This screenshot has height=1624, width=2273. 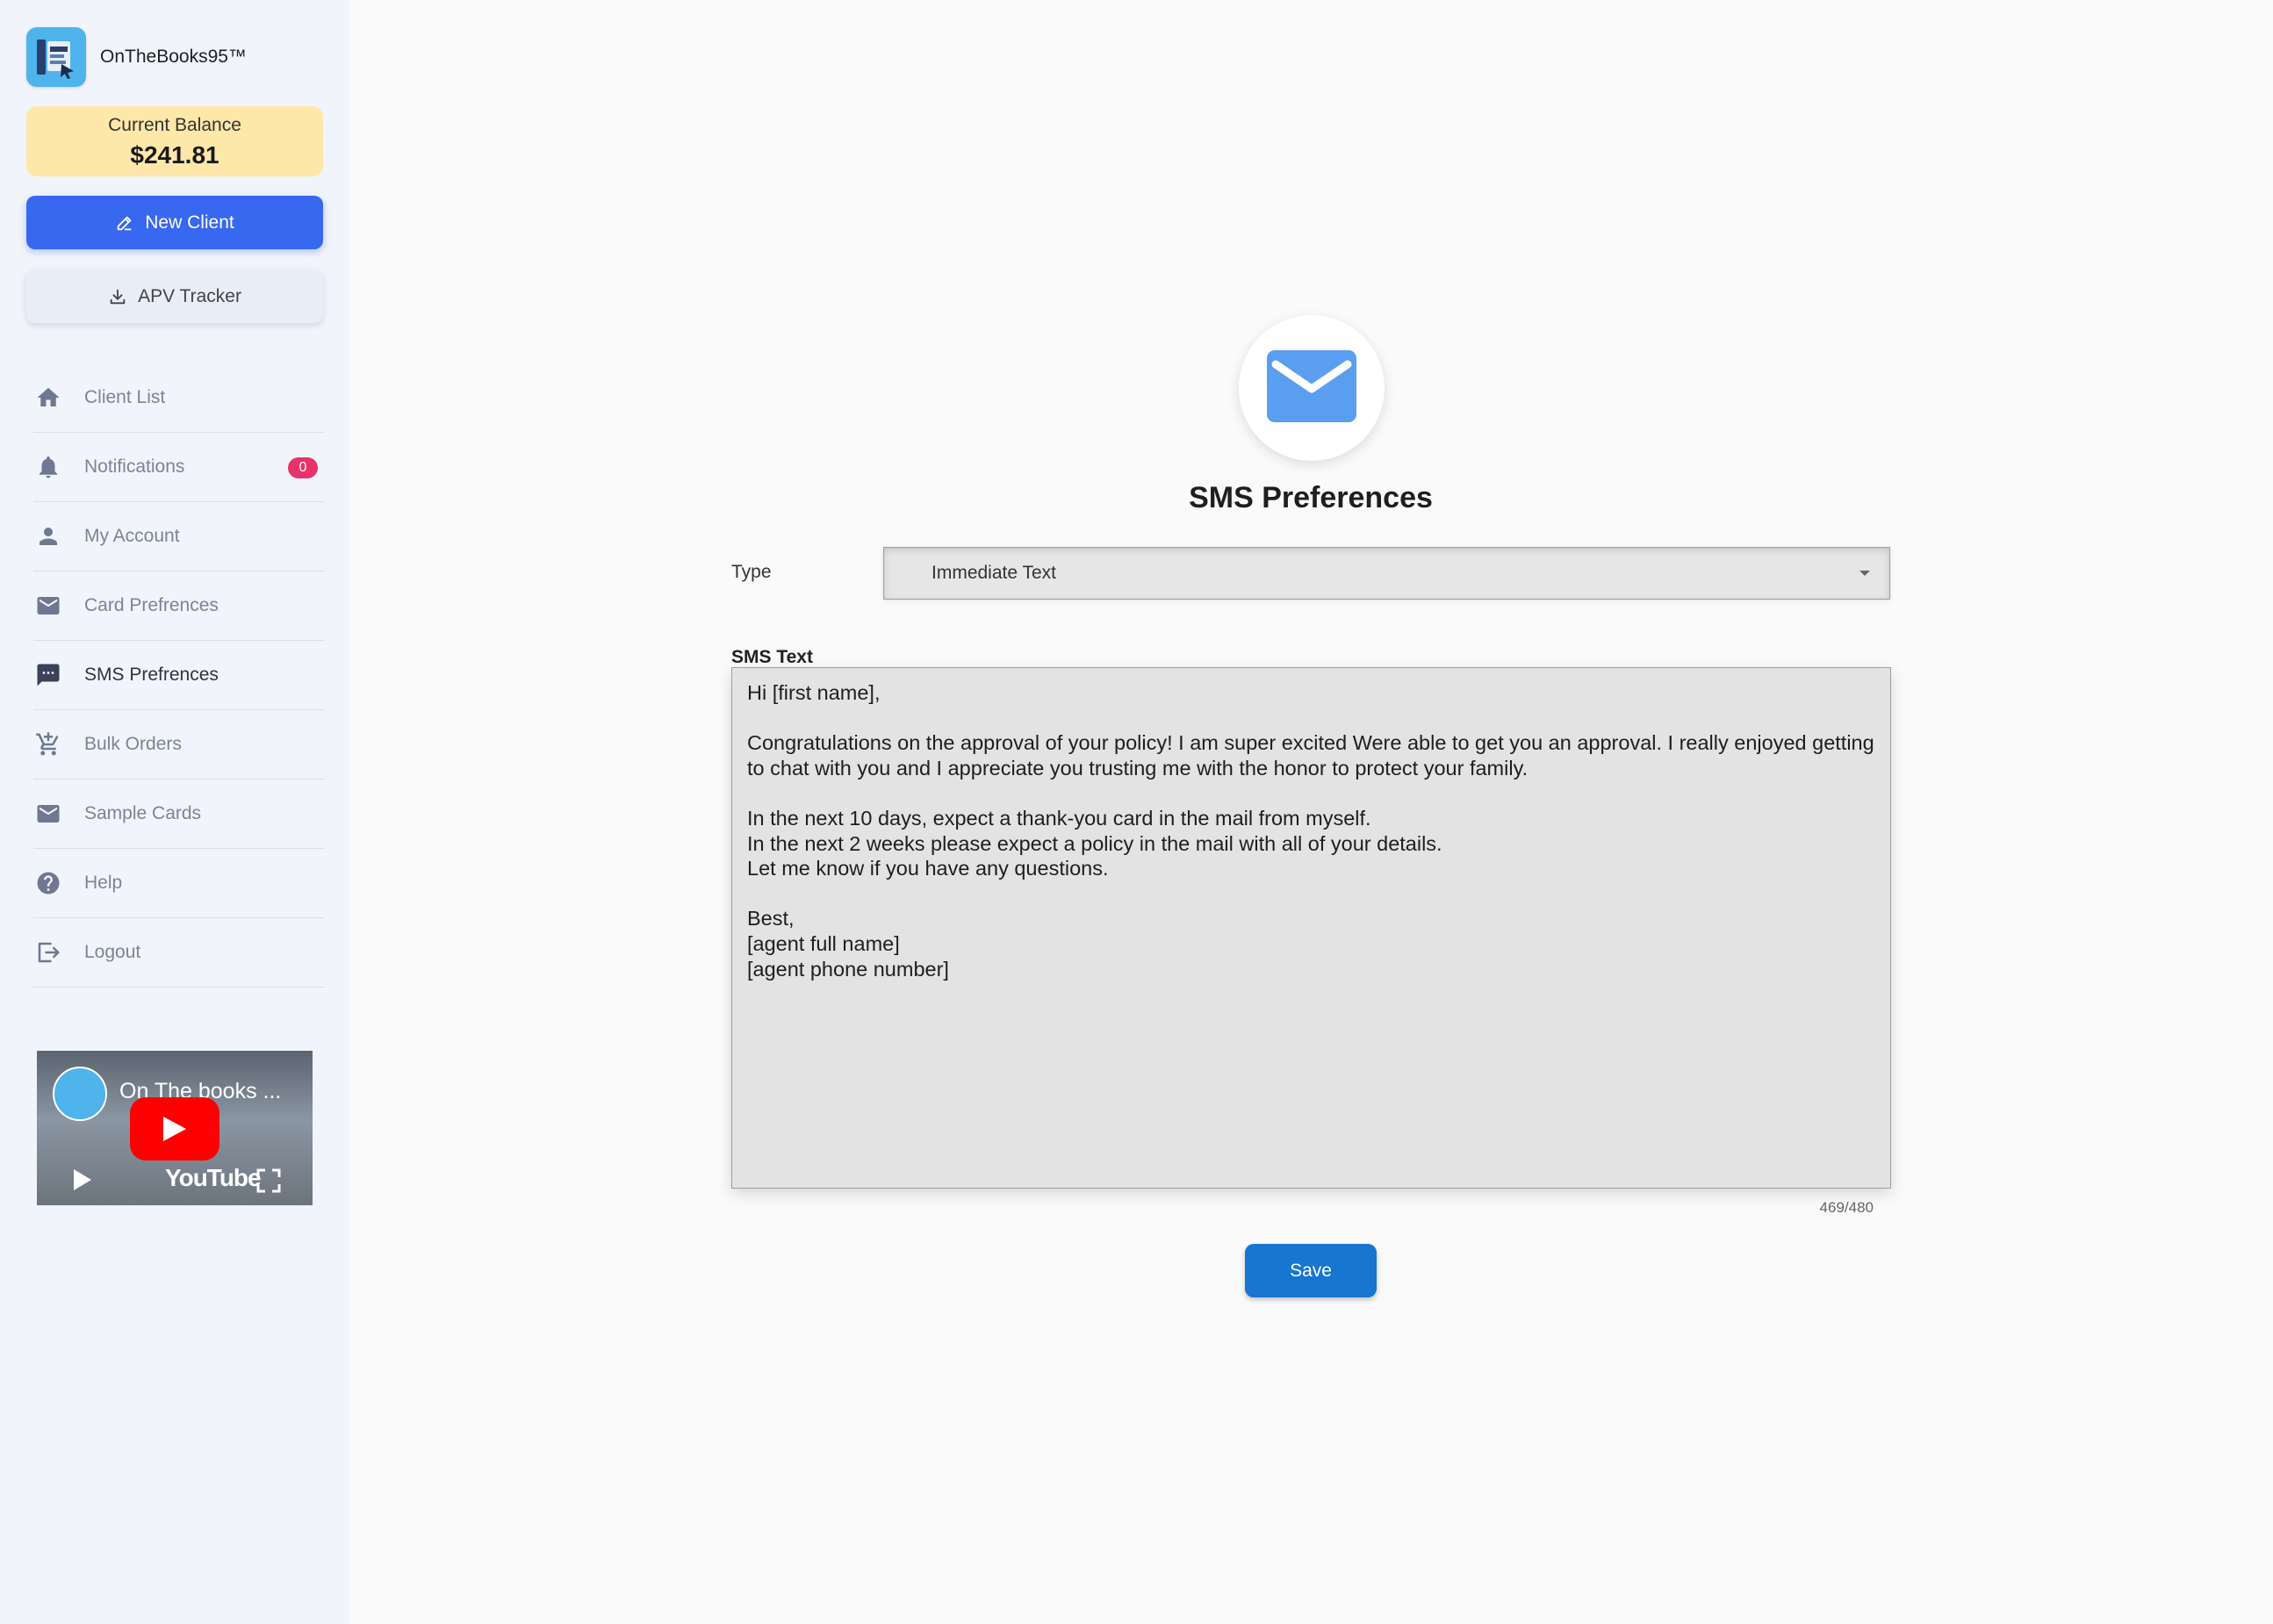 I want to click on sidebar-item-card-preferences: Card Prefrences, so click(x=179, y=606).